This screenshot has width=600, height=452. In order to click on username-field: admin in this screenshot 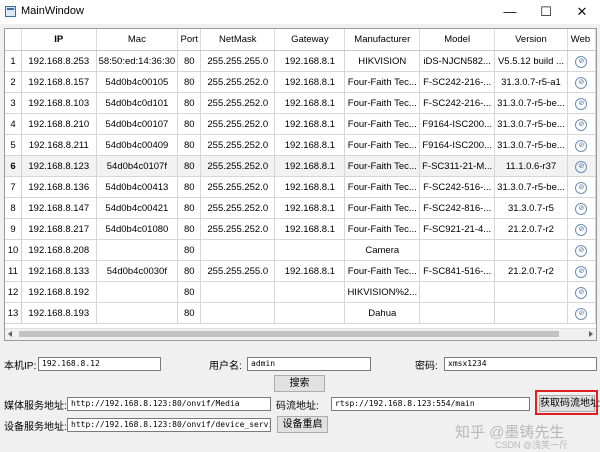, I will do `click(309, 364)`.